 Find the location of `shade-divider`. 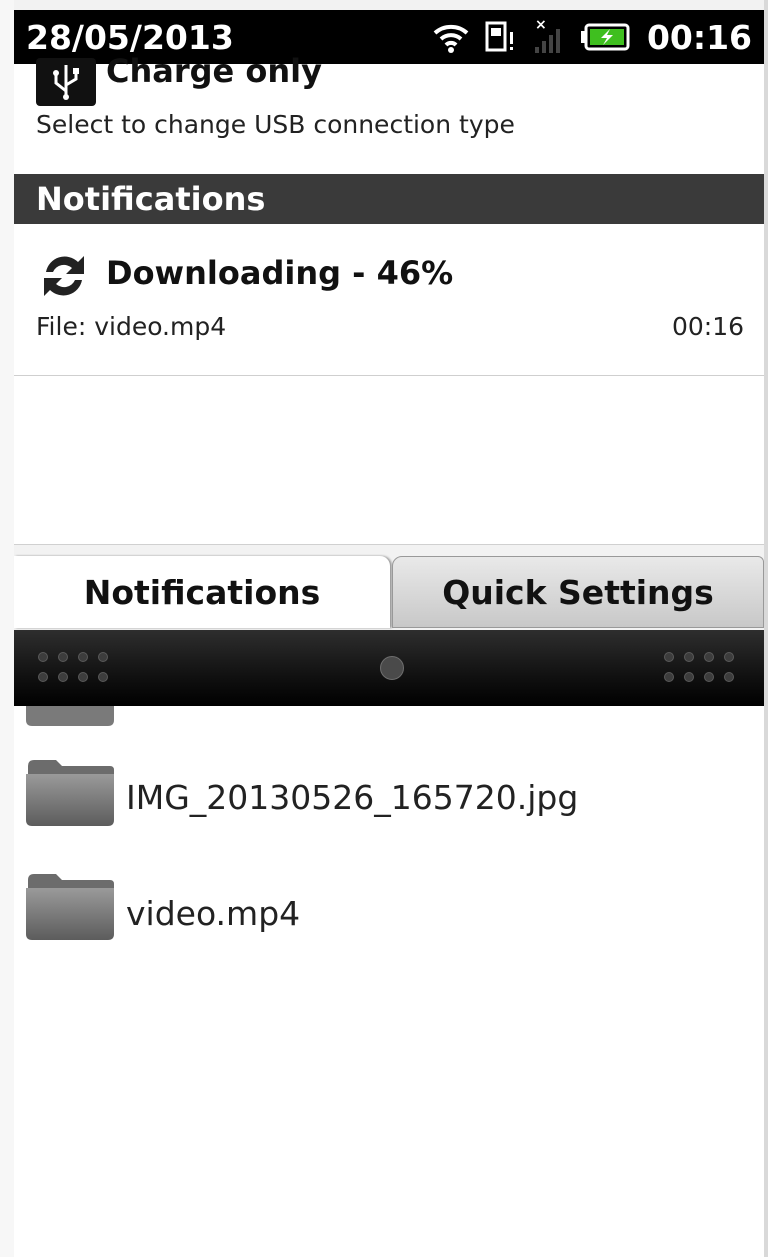

shade-divider is located at coordinates (389, 544).